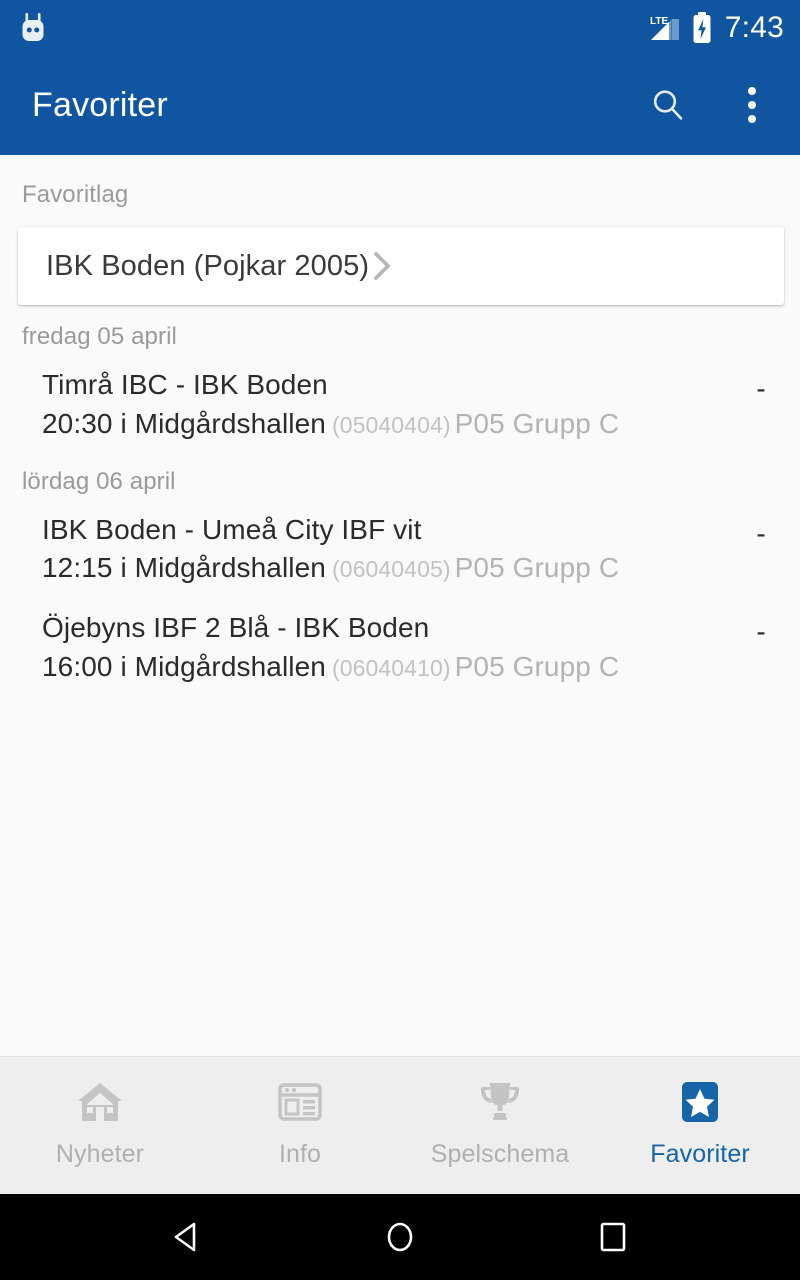  Describe the element at coordinates (665, 28) in the screenshot. I see `signal-bars-icon: LTE` at that location.